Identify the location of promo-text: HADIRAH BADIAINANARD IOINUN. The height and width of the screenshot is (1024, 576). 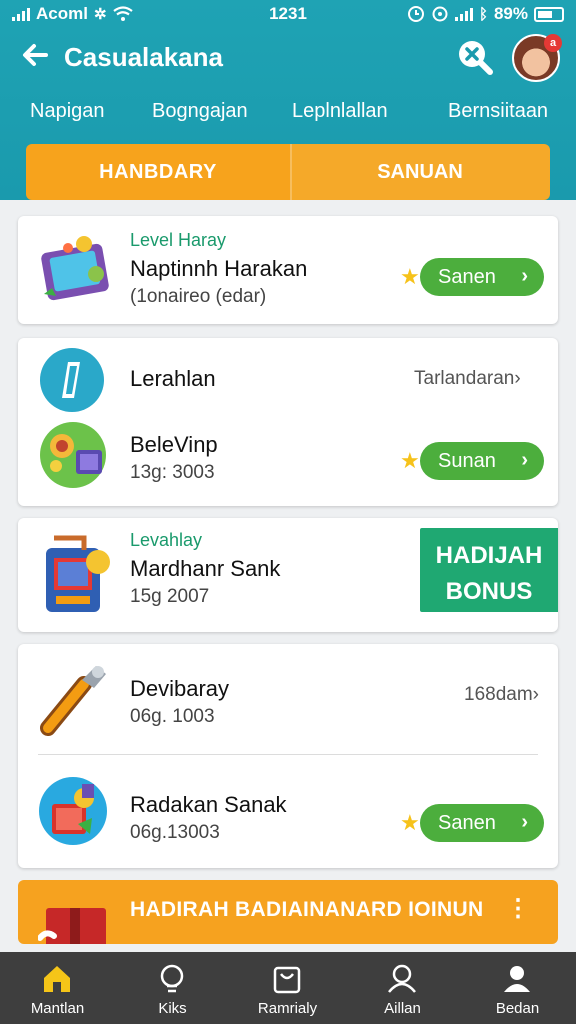
(307, 909).